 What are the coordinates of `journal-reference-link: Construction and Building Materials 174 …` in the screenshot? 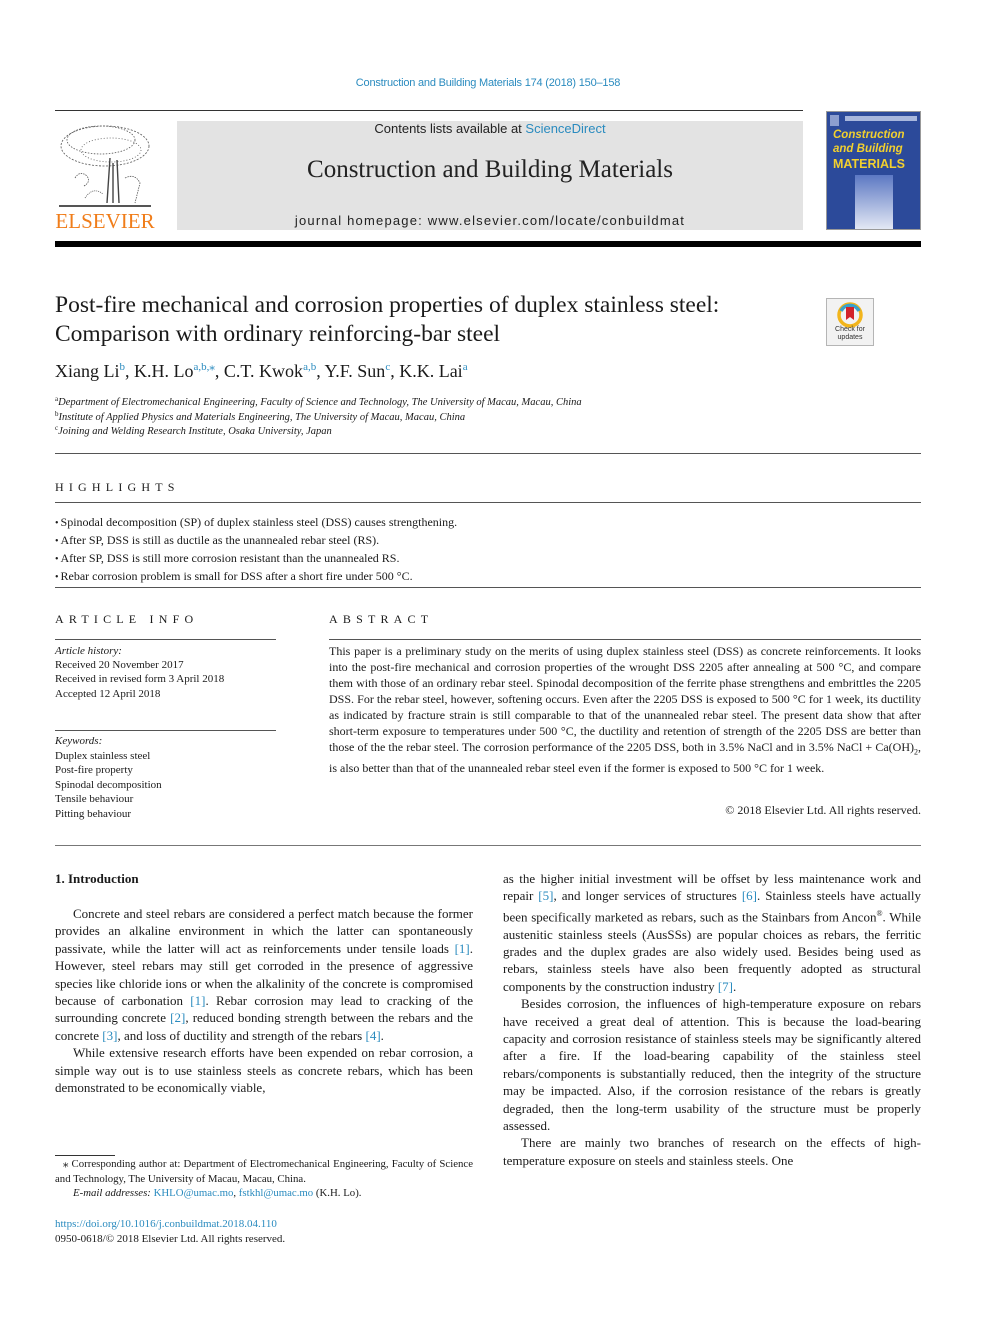 It's located at (488, 83).